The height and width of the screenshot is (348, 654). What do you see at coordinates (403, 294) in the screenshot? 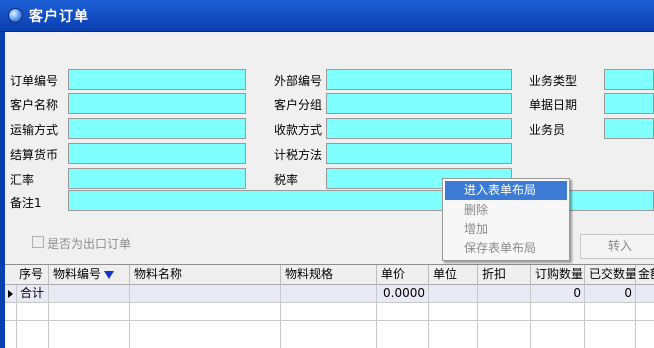
I see `cell-unit-price: 0.0000` at bounding box center [403, 294].